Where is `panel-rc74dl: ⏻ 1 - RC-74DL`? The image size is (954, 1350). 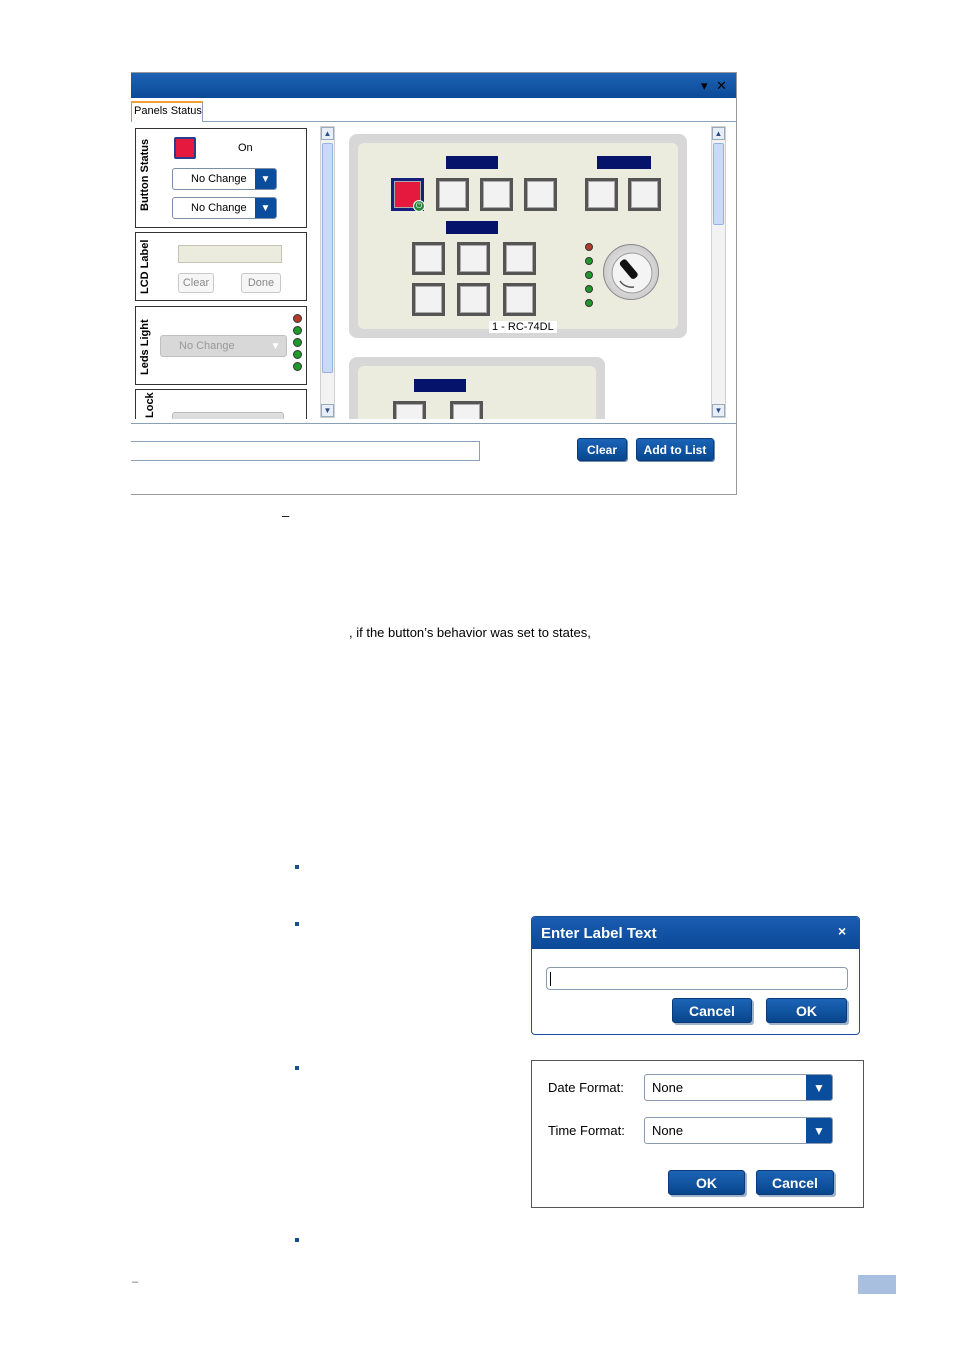 panel-rc74dl: ⏻ 1 - RC-74DL is located at coordinates (518, 236).